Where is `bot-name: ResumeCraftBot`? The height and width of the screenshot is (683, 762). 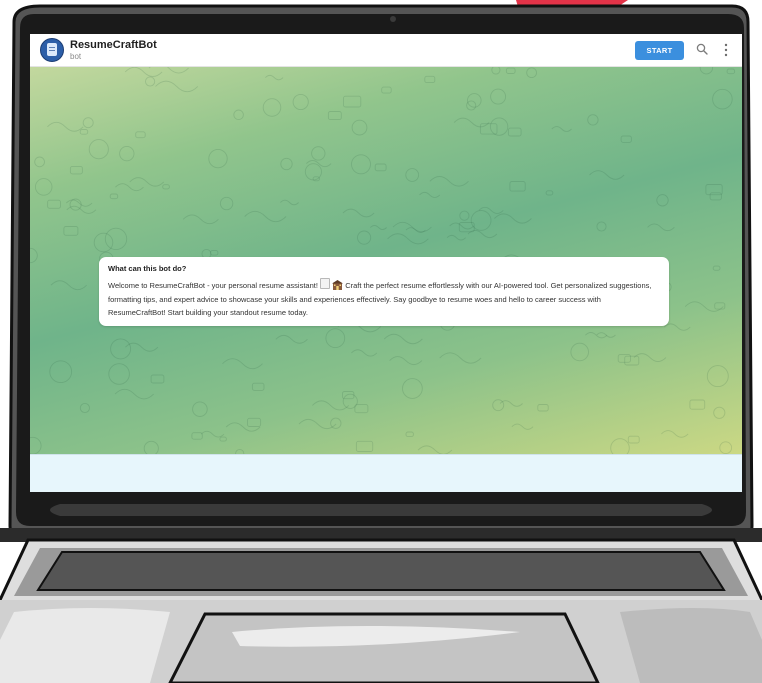 bot-name: ResumeCraftBot is located at coordinates (113, 45).